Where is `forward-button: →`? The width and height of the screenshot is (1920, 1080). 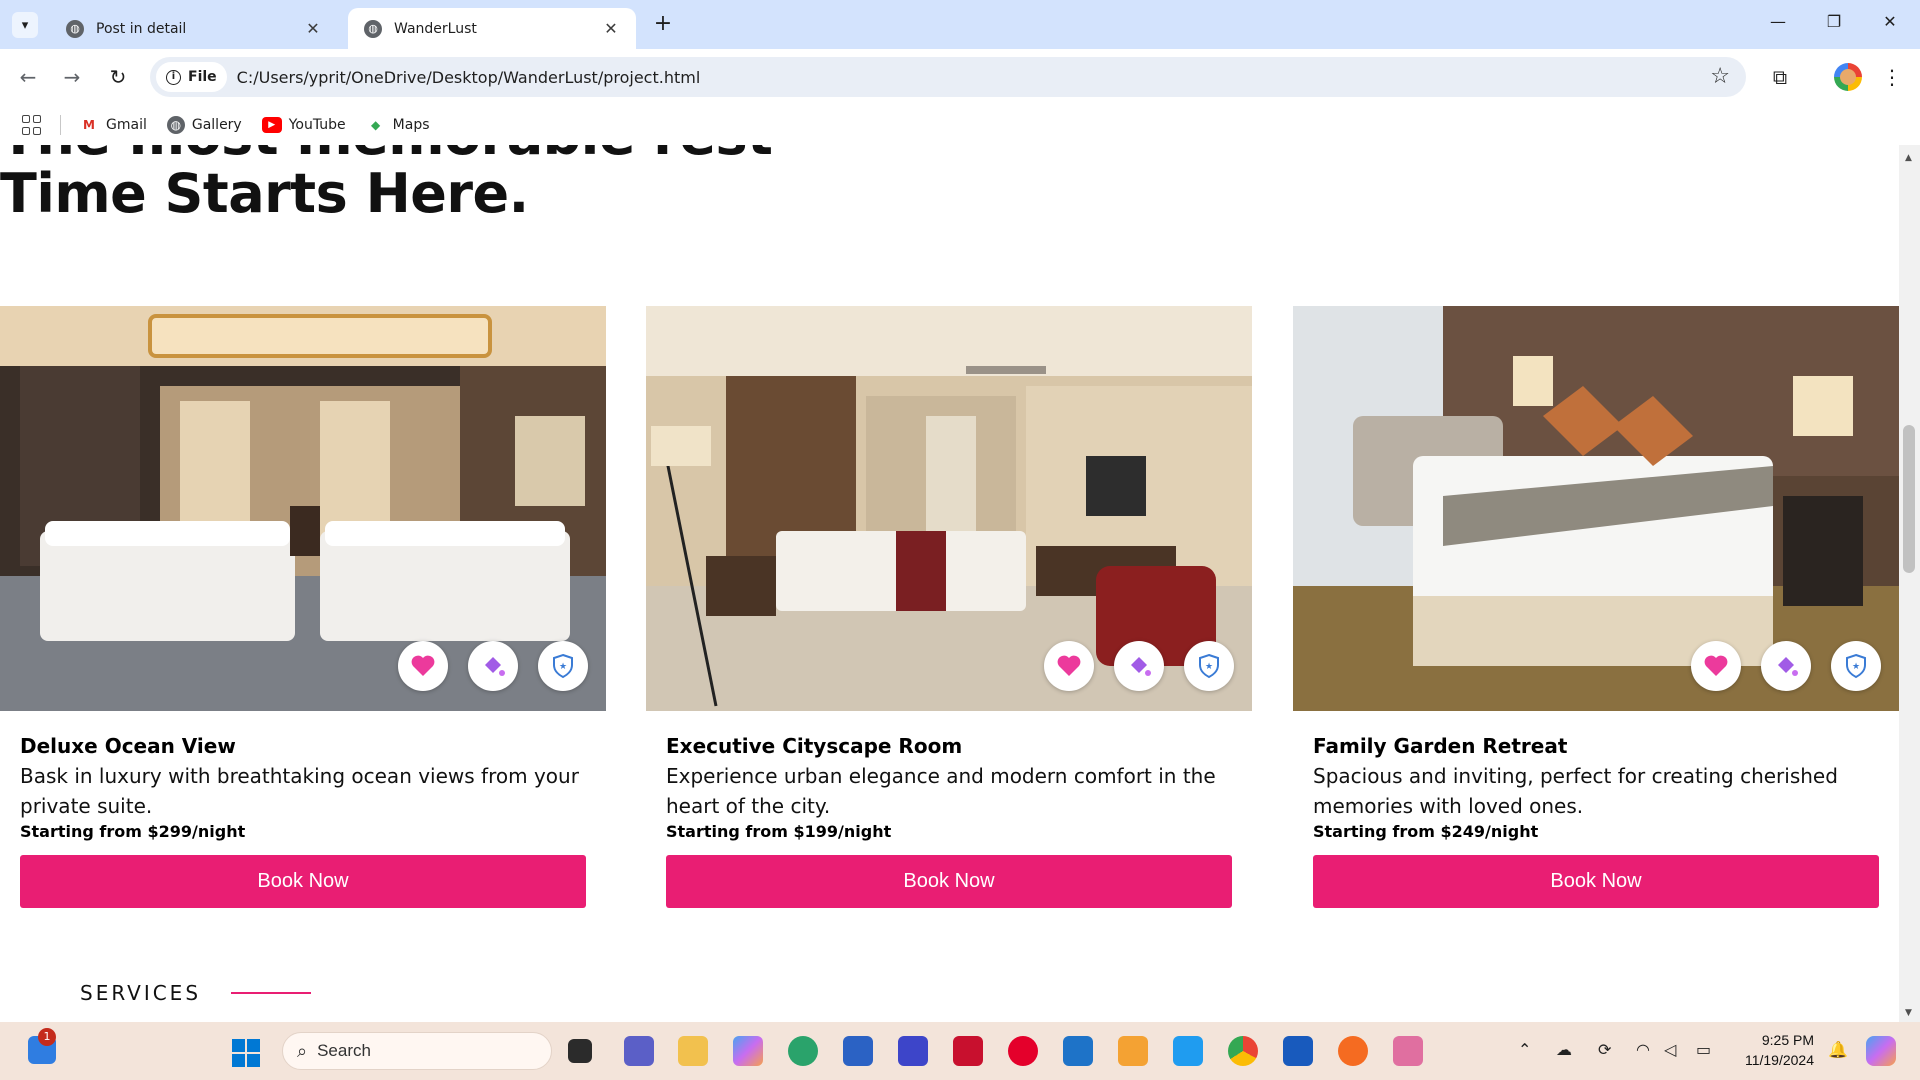 forward-button: → is located at coordinates (72, 77).